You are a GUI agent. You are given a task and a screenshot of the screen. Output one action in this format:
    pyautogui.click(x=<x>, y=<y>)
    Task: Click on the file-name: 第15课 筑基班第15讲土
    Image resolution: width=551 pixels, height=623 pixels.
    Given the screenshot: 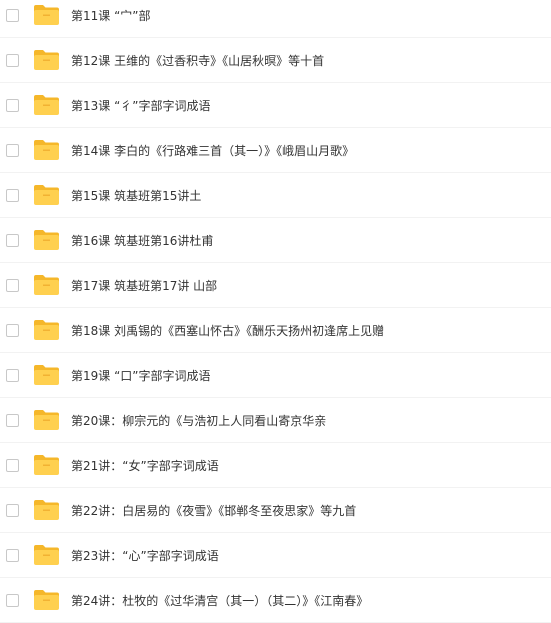 What is the action you would take?
    pyautogui.click(x=136, y=195)
    